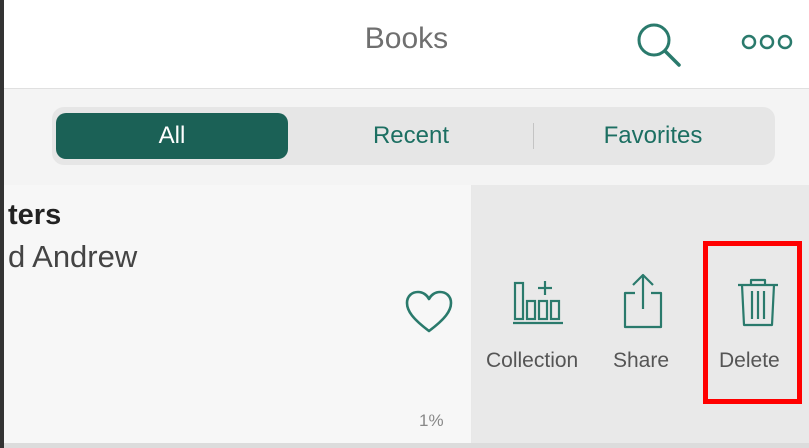 The width and height of the screenshot is (809, 448). I want to click on tab-recent: Recent, so click(411, 136).